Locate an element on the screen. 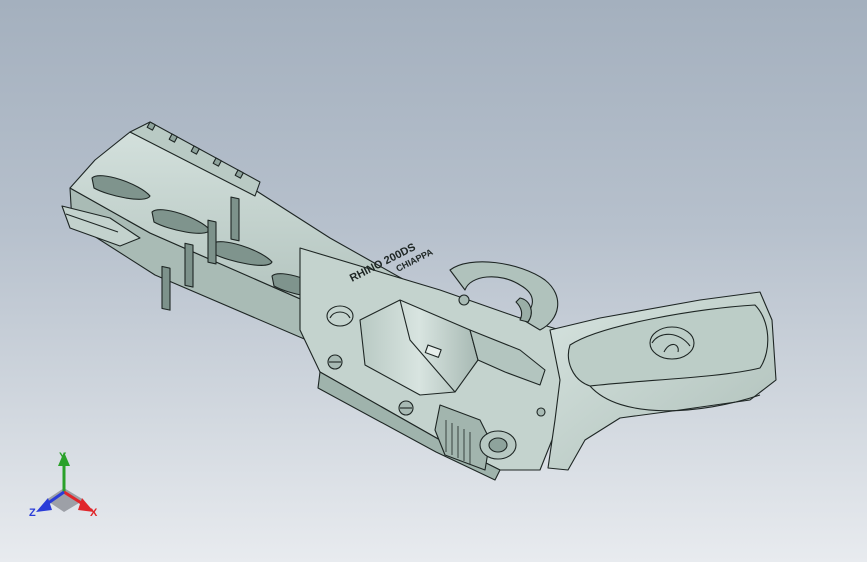  z-axis-label: Z is located at coordinates (32, 513).